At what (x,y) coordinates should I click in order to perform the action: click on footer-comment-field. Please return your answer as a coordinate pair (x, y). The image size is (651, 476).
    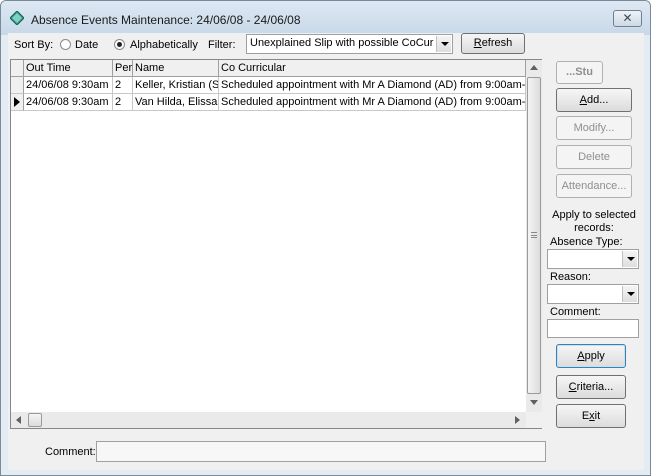
    Looking at the image, I should click on (321, 451).